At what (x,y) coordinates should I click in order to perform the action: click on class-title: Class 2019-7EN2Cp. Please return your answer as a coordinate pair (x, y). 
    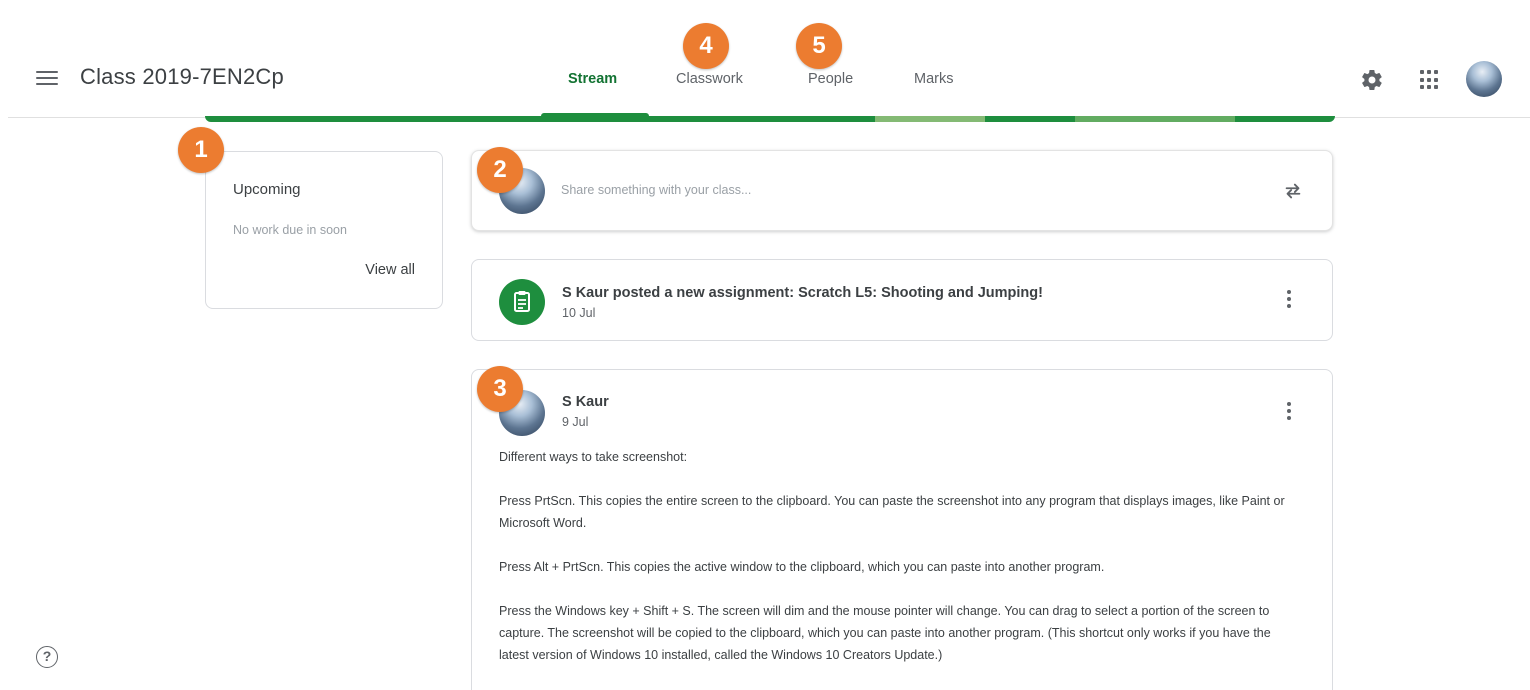
    Looking at the image, I should click on (182, 76).